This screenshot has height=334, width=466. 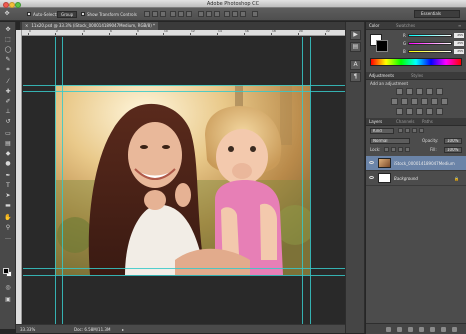 What do you see at coordinates (453, 150) in the screenshot?
I see `fill-field: 100%` at bounding box center [453, 150].